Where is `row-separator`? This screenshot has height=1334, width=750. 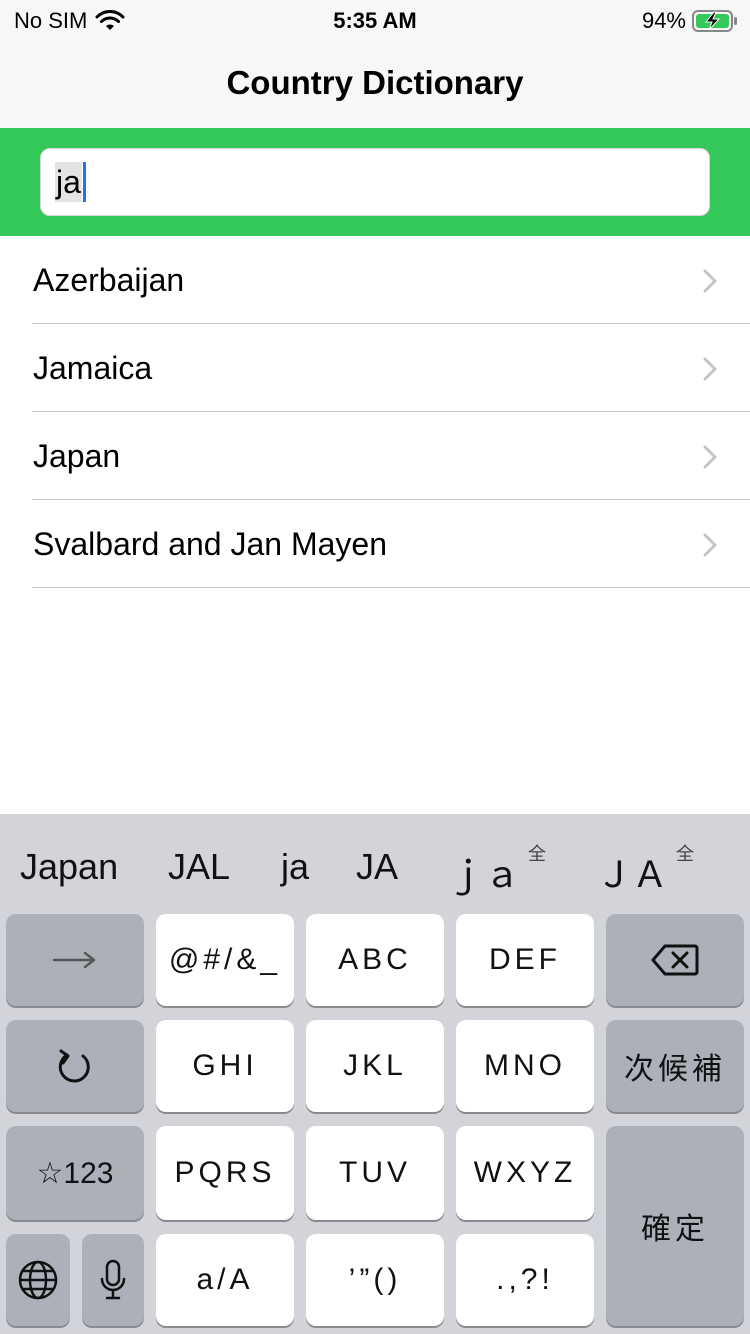
row-separator is located at coordinates (391, 587).